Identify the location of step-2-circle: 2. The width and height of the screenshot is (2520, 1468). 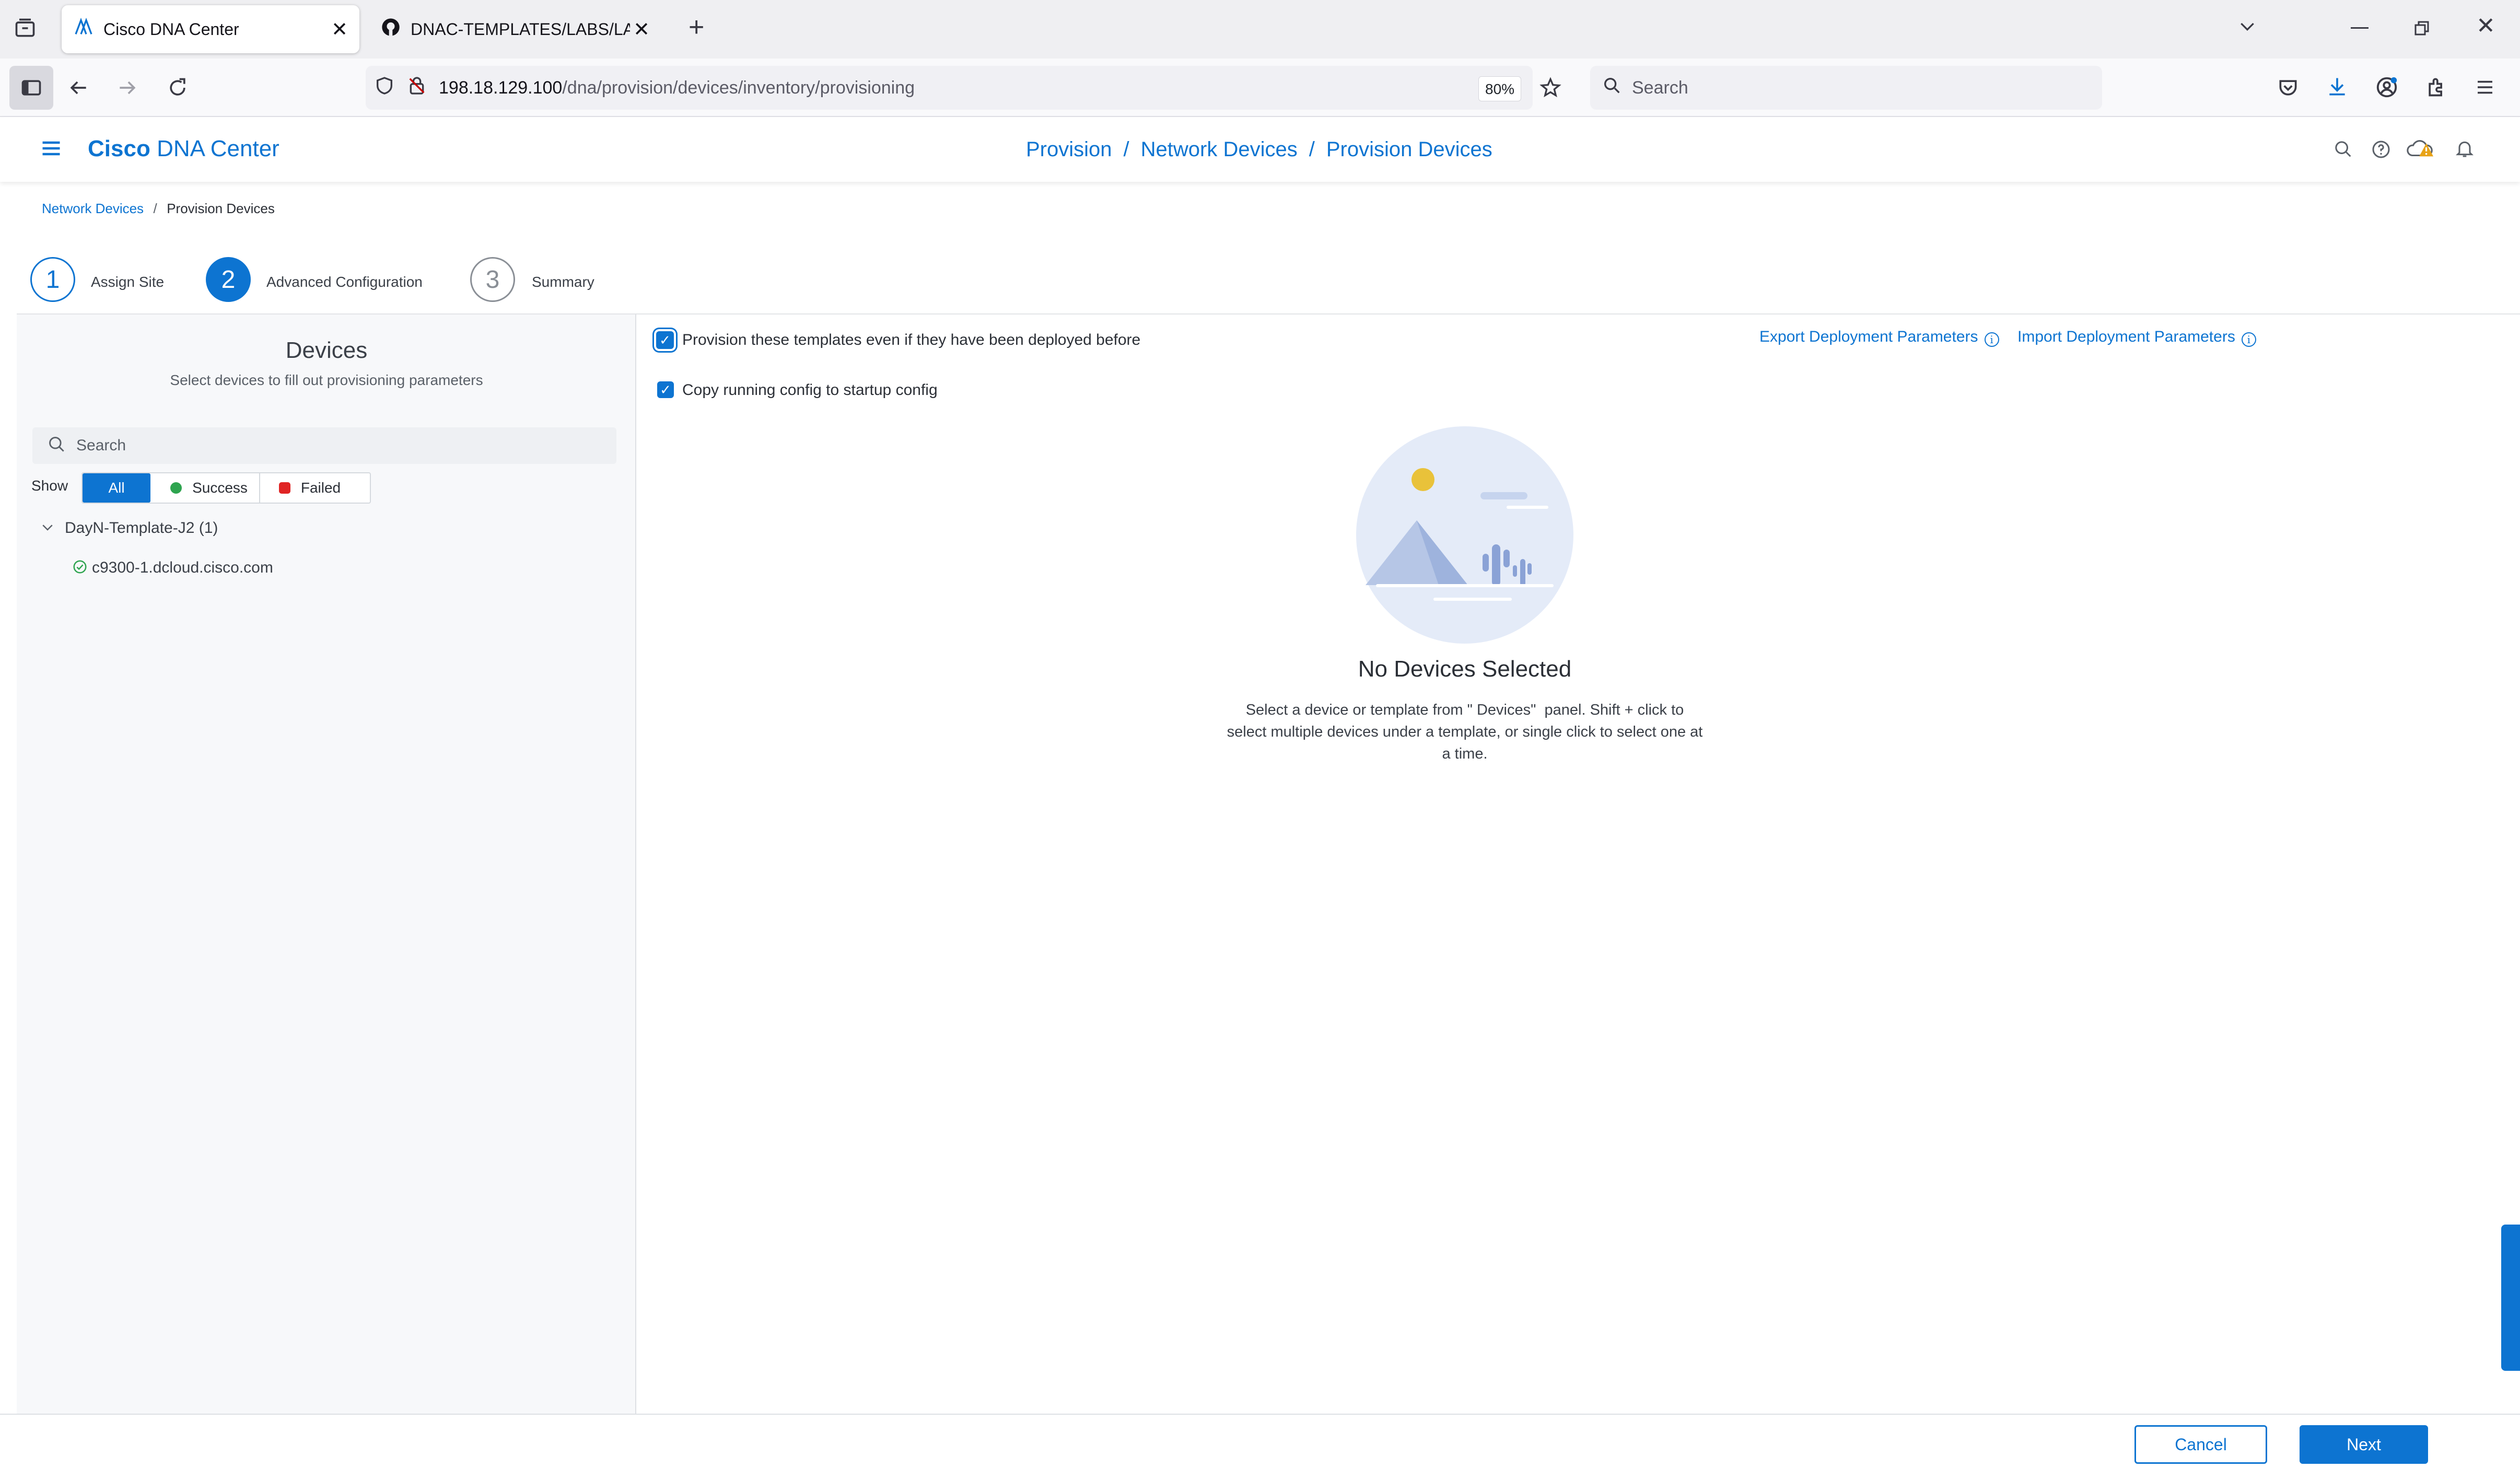
(228, 279).